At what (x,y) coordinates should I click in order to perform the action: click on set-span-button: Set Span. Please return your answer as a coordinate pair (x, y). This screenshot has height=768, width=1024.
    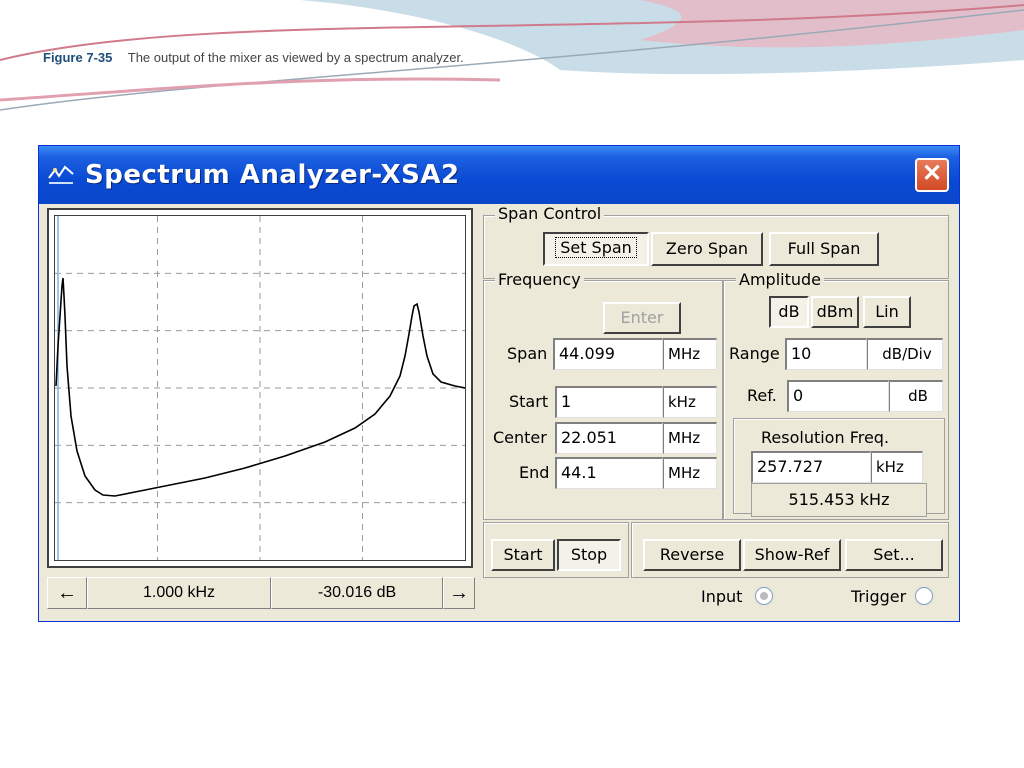
    Looking at the image, I should click on (596, 249).